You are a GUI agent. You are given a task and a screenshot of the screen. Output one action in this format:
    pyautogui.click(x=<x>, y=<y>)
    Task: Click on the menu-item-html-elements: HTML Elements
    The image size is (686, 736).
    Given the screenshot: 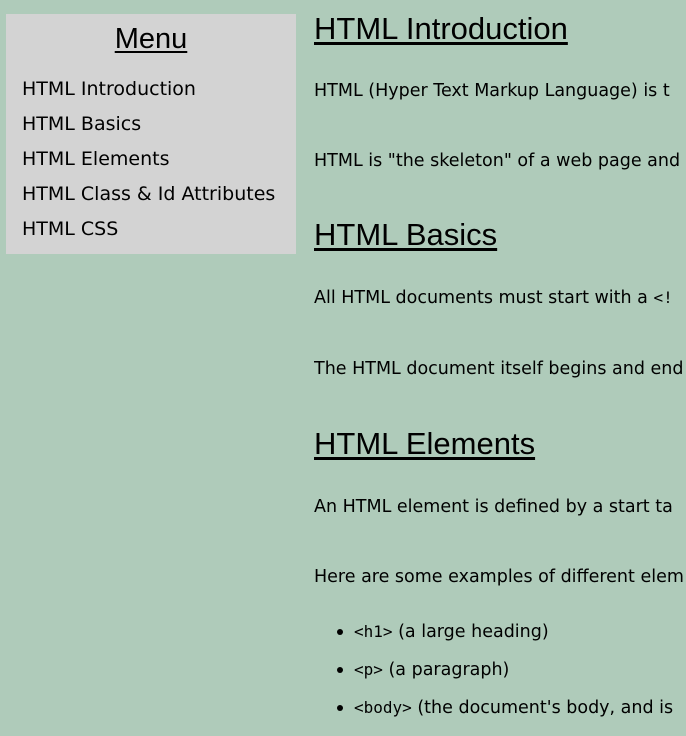 What is the action you would take?
    pyautogui.click(x=148, y=163)
    